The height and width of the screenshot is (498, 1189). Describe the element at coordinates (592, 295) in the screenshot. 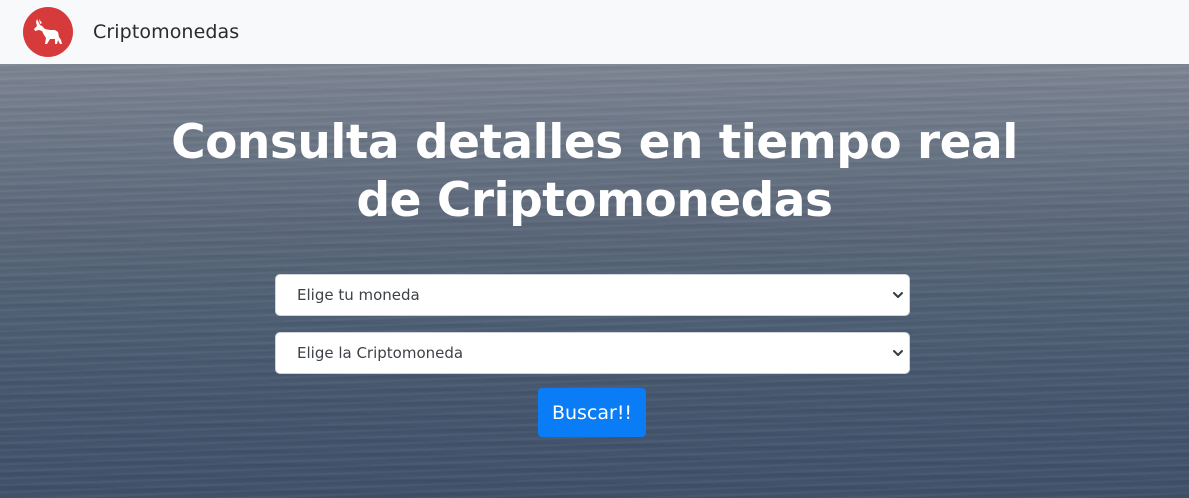

I see `currency-select: Elige tu moneda` at that location.